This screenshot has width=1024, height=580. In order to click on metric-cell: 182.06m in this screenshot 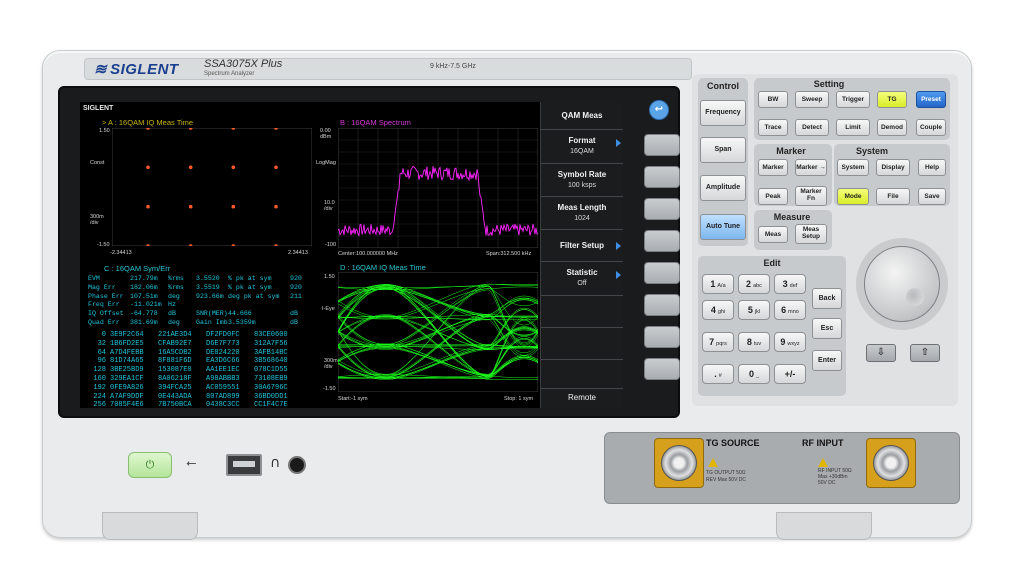, I will do `click(144, 287)`.